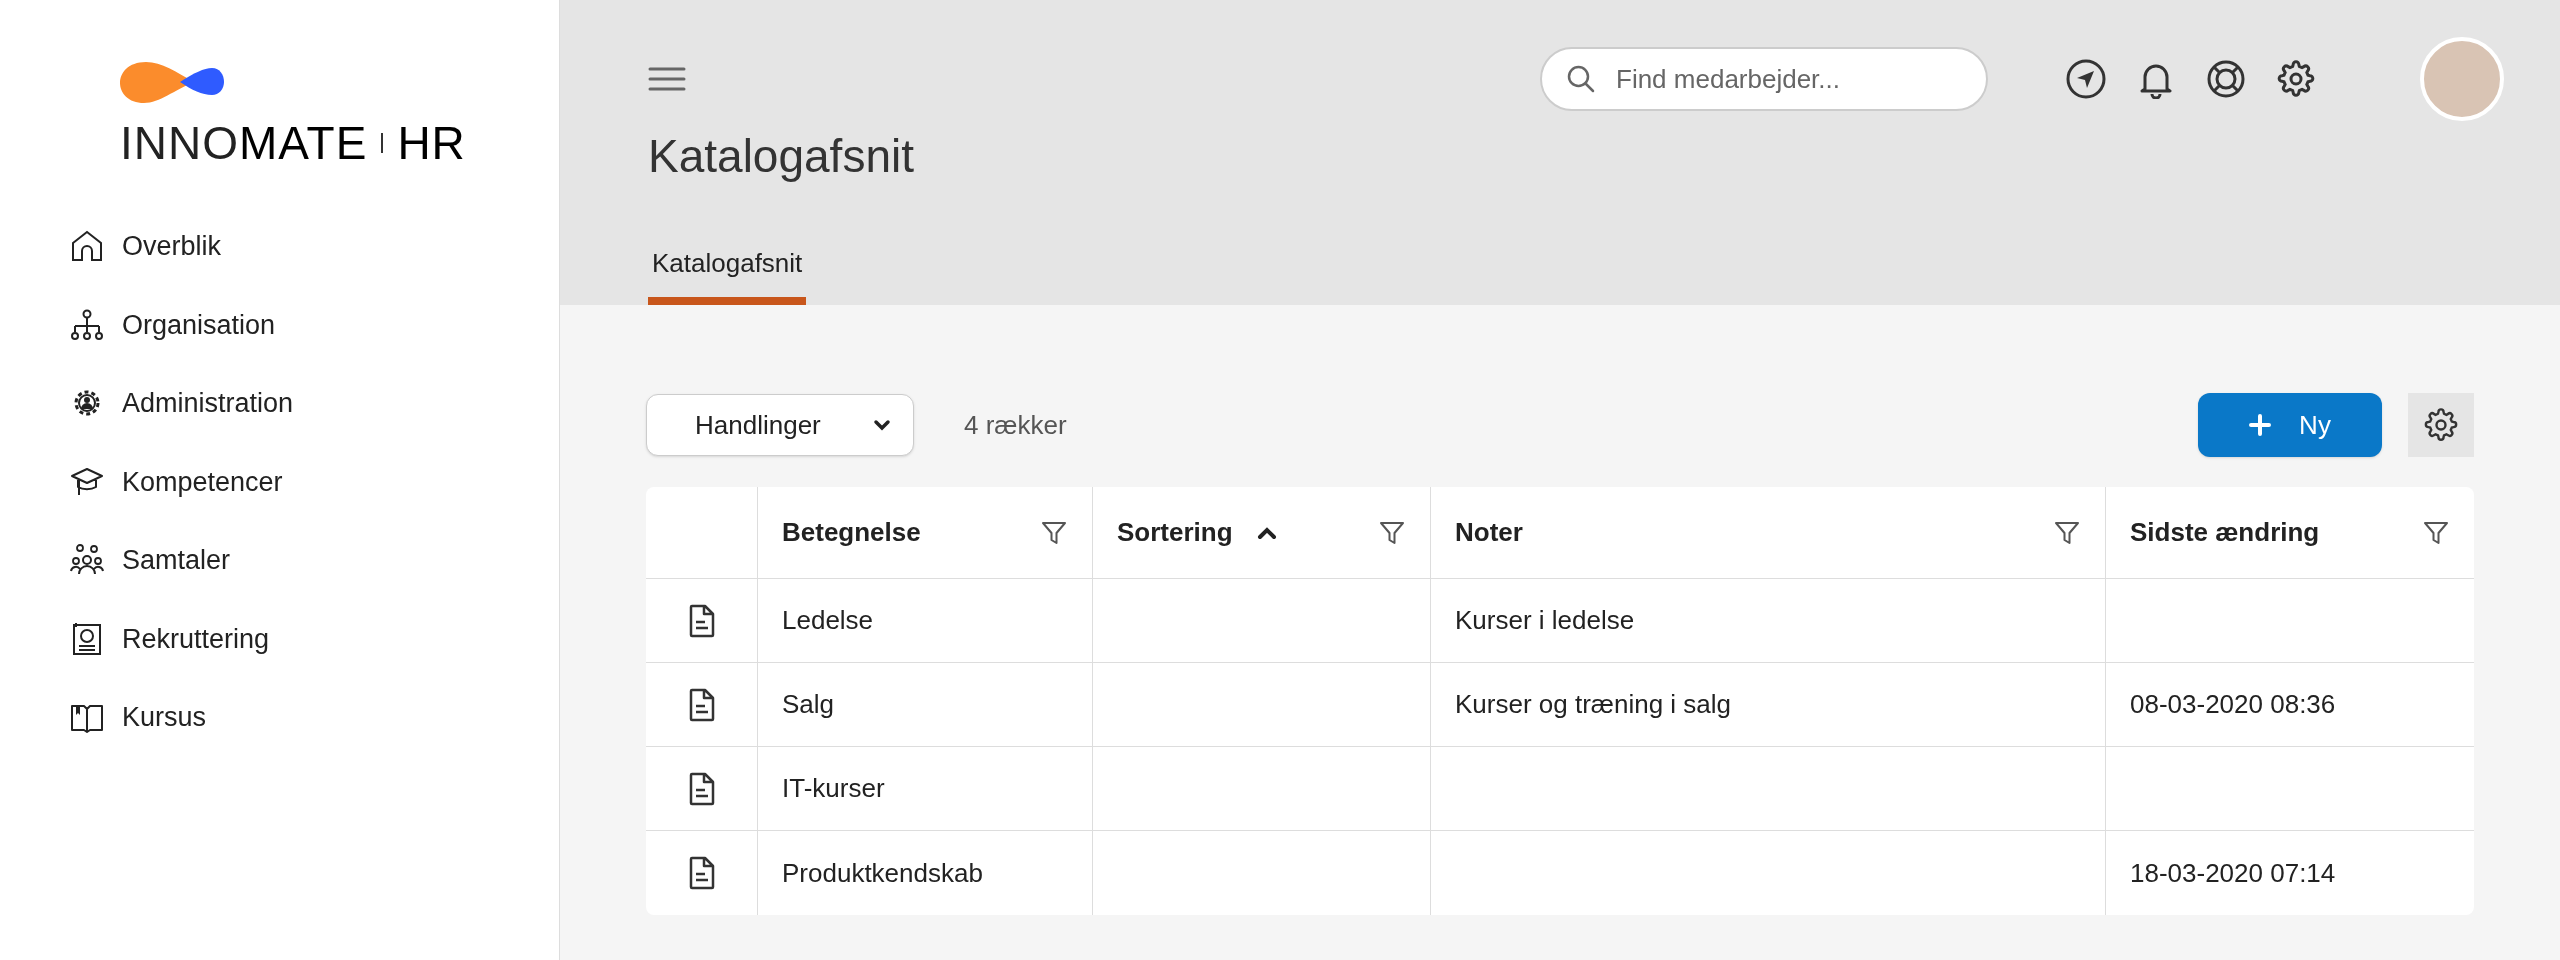 This screenshot has width=2560, height=960. I want to click on column-header: Betegnelse, so click(851, 532).